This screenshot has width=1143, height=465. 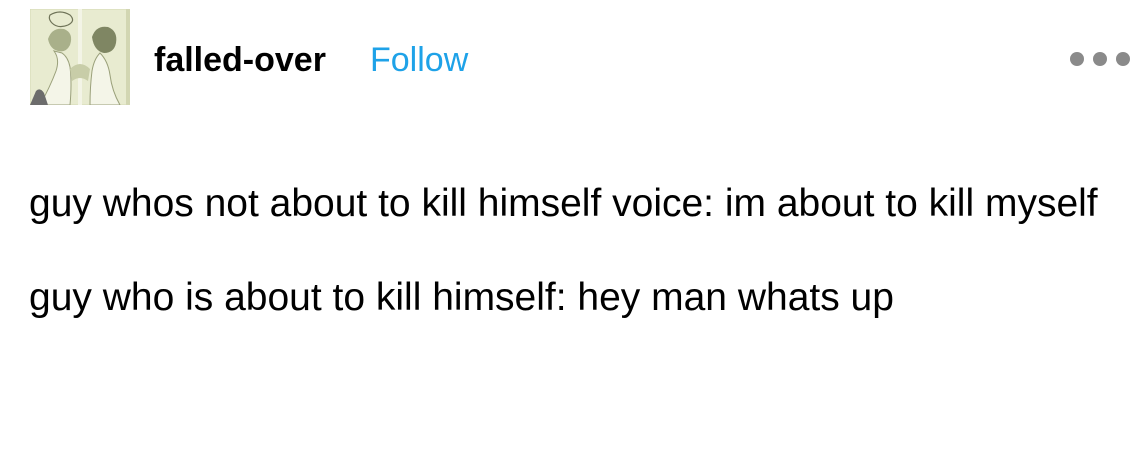 I want to click on more-options-icon, so click(x=1100, y=59).